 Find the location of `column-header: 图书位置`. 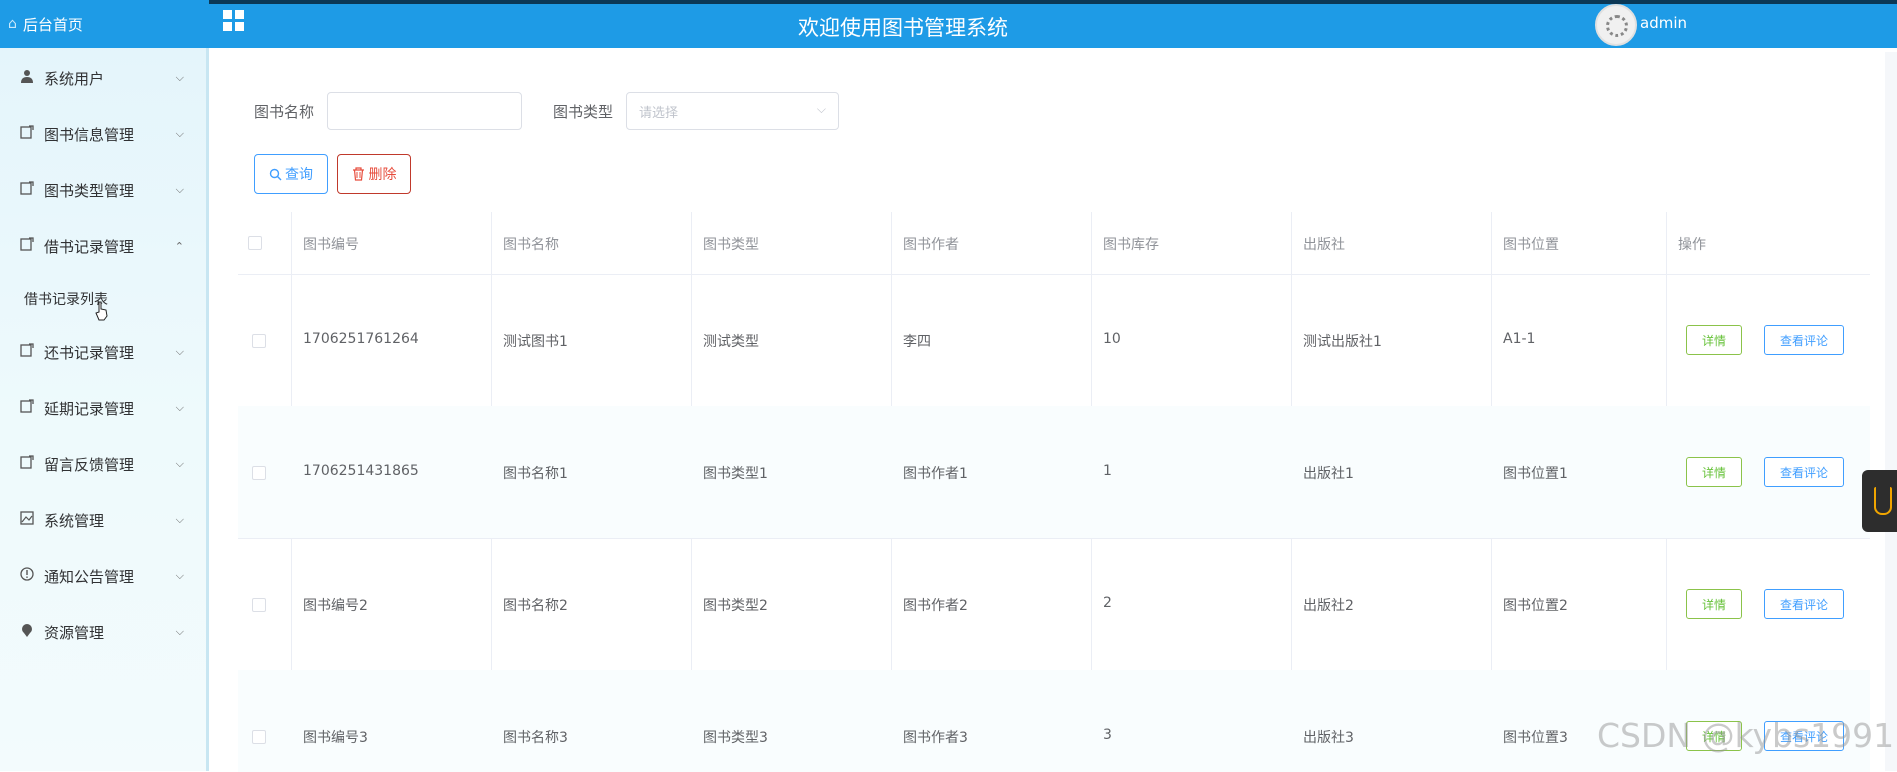

column-header: 图书位置 is located at coordinates (1531, 245).